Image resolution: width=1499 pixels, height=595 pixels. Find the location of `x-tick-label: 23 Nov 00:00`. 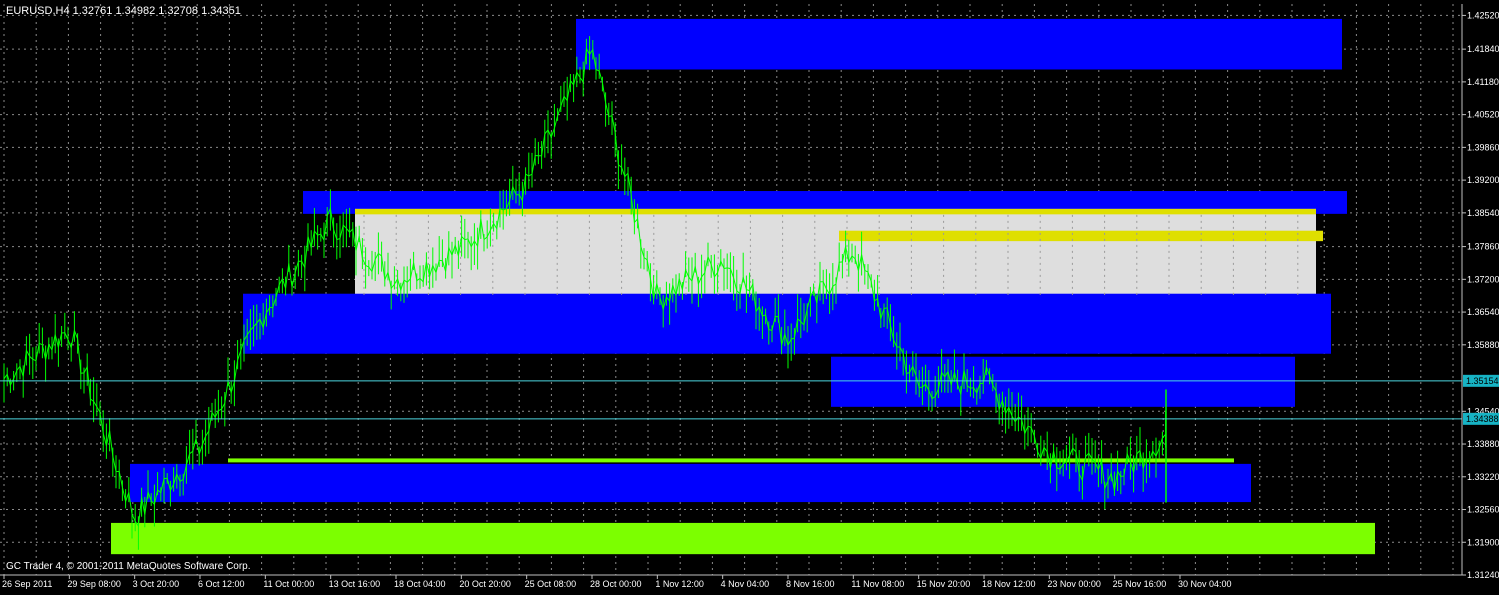

x-tick-label: 23 Nov 00:00 is located at coordinates (1074, 584).